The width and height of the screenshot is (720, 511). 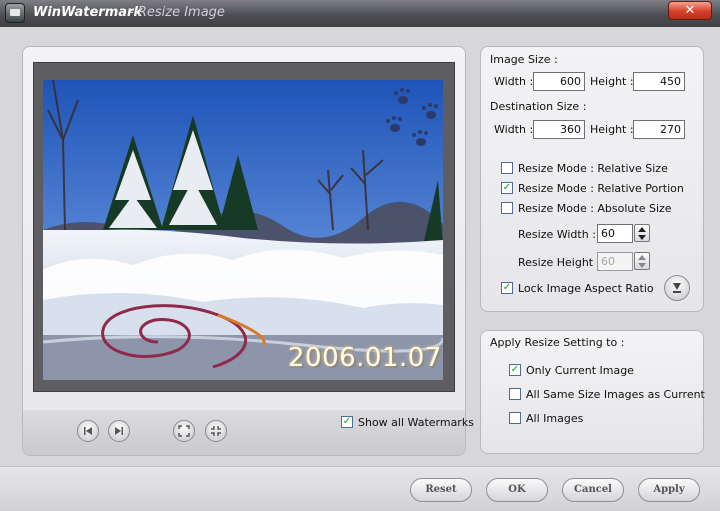 I want to click on date-stamp-watermark: 2006.01.07, so click(x=365, y=358).